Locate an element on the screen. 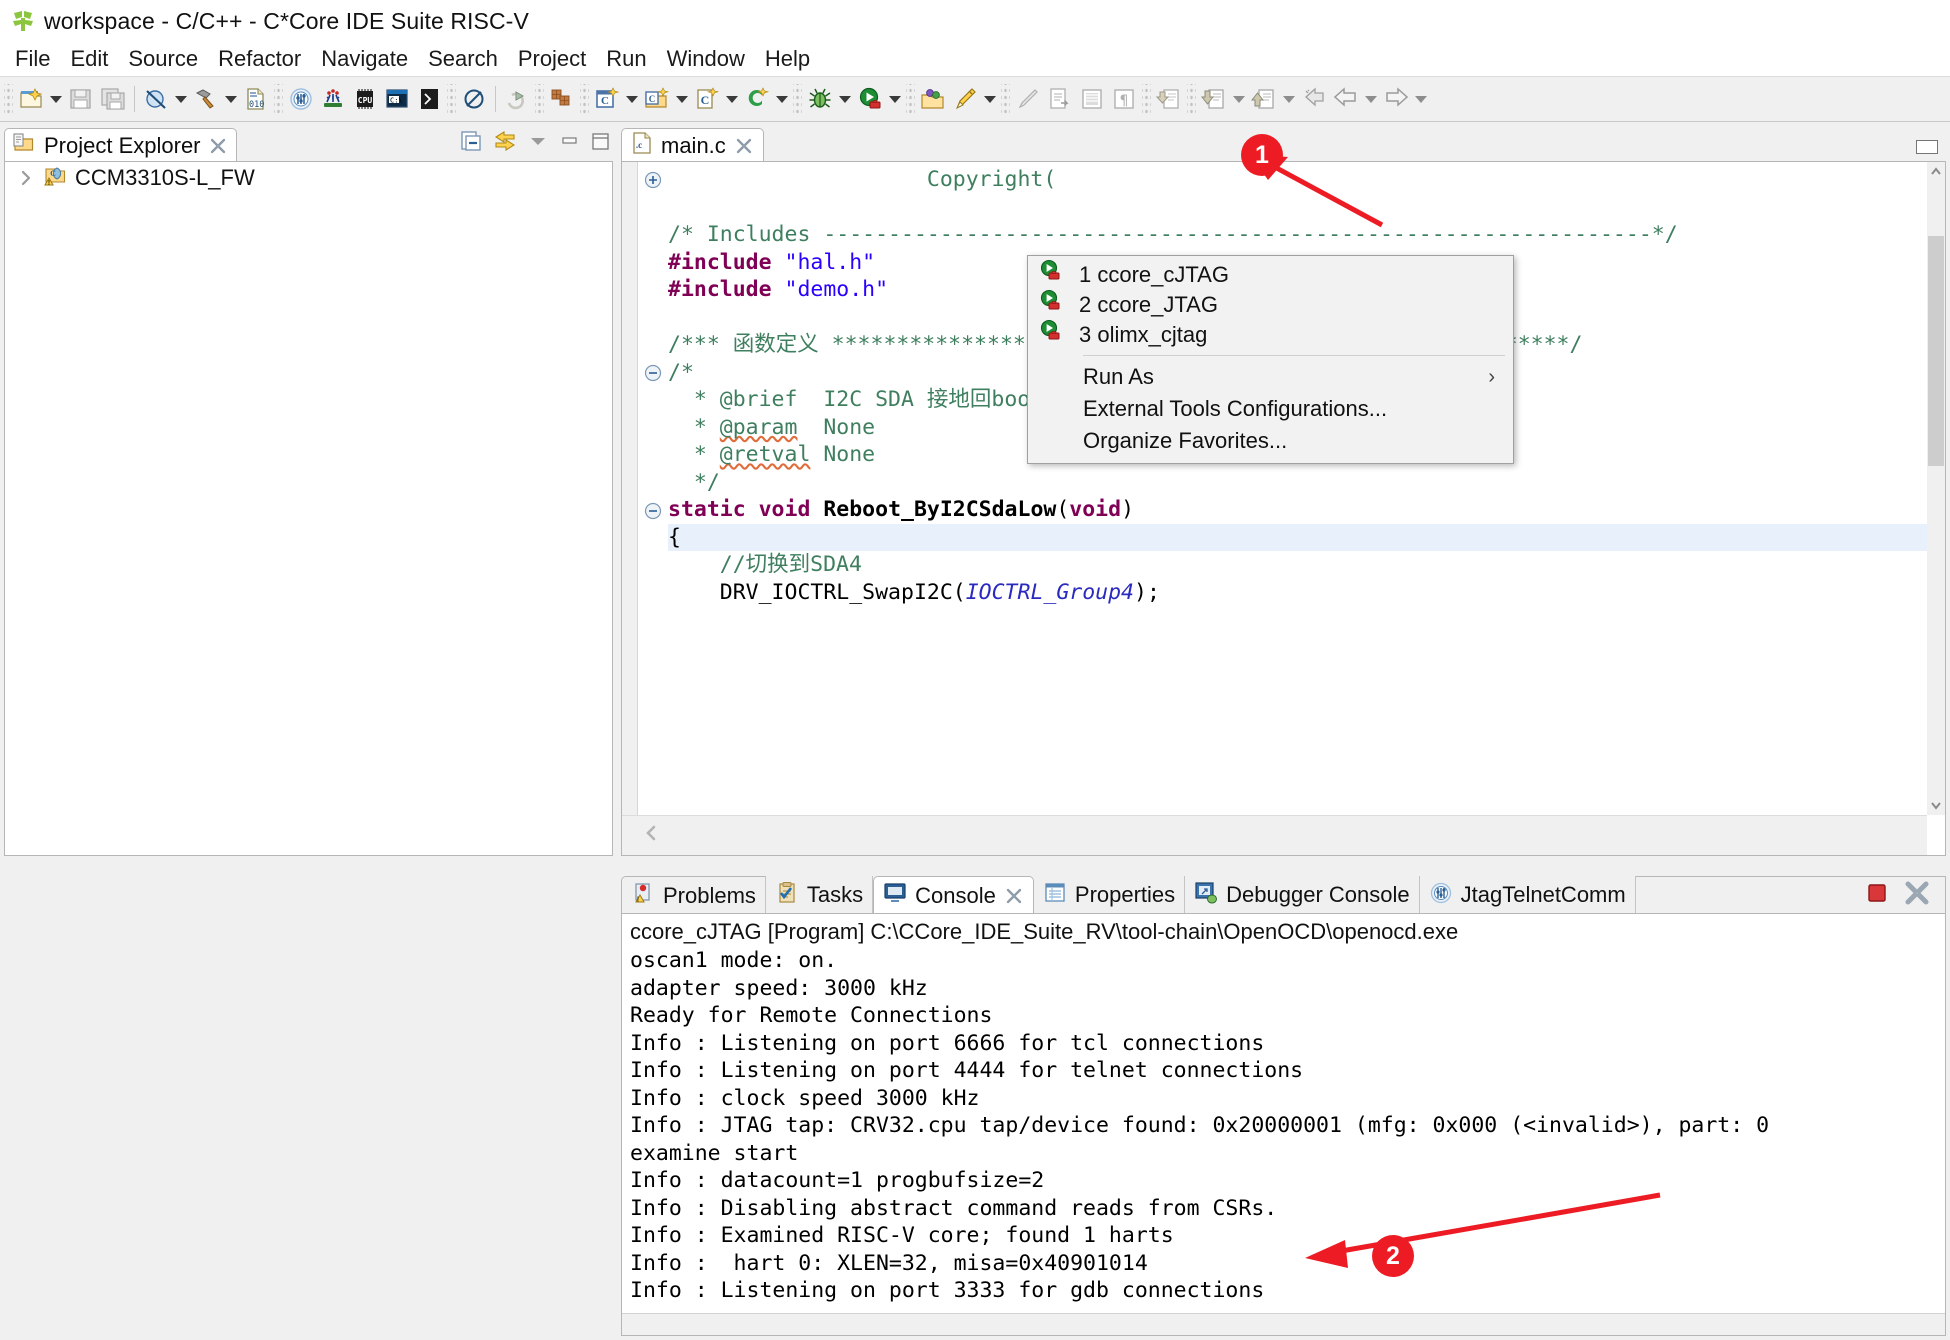  next-edit-location-icon is located at coordinates (1264, 99).